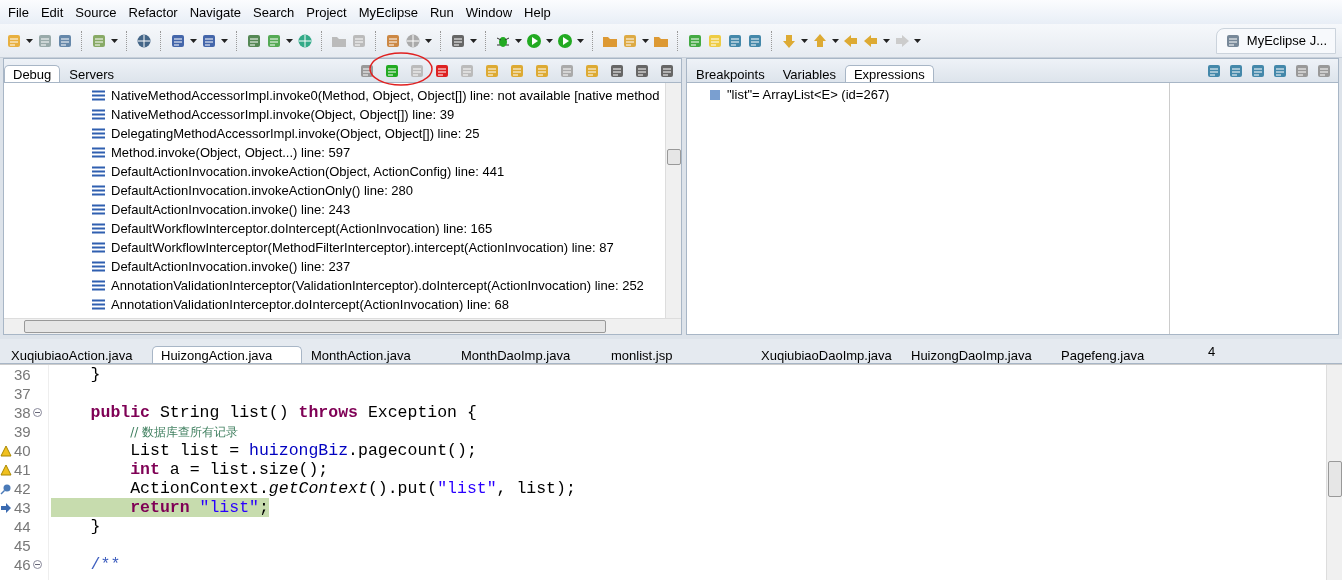 This screenshot has width=1342, height=580. What do you see at coordinates (274, 12) in the screenshot?
I see `menu-item: Search` at bounding box center [274, 12].